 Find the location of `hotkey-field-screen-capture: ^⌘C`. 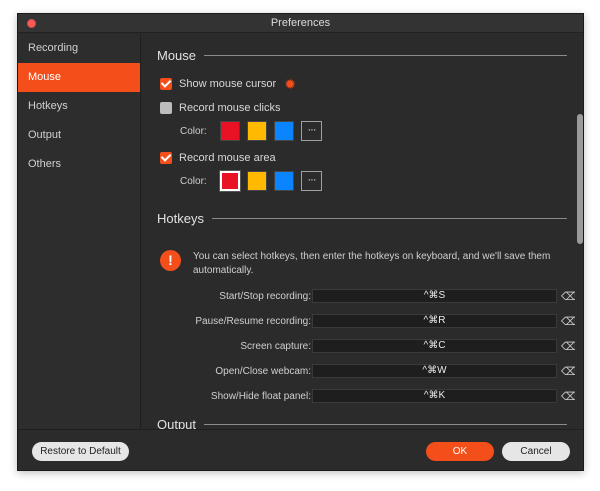

hotkey-field-screen-capture: ^⌘C is located at coordinates (434, 346).